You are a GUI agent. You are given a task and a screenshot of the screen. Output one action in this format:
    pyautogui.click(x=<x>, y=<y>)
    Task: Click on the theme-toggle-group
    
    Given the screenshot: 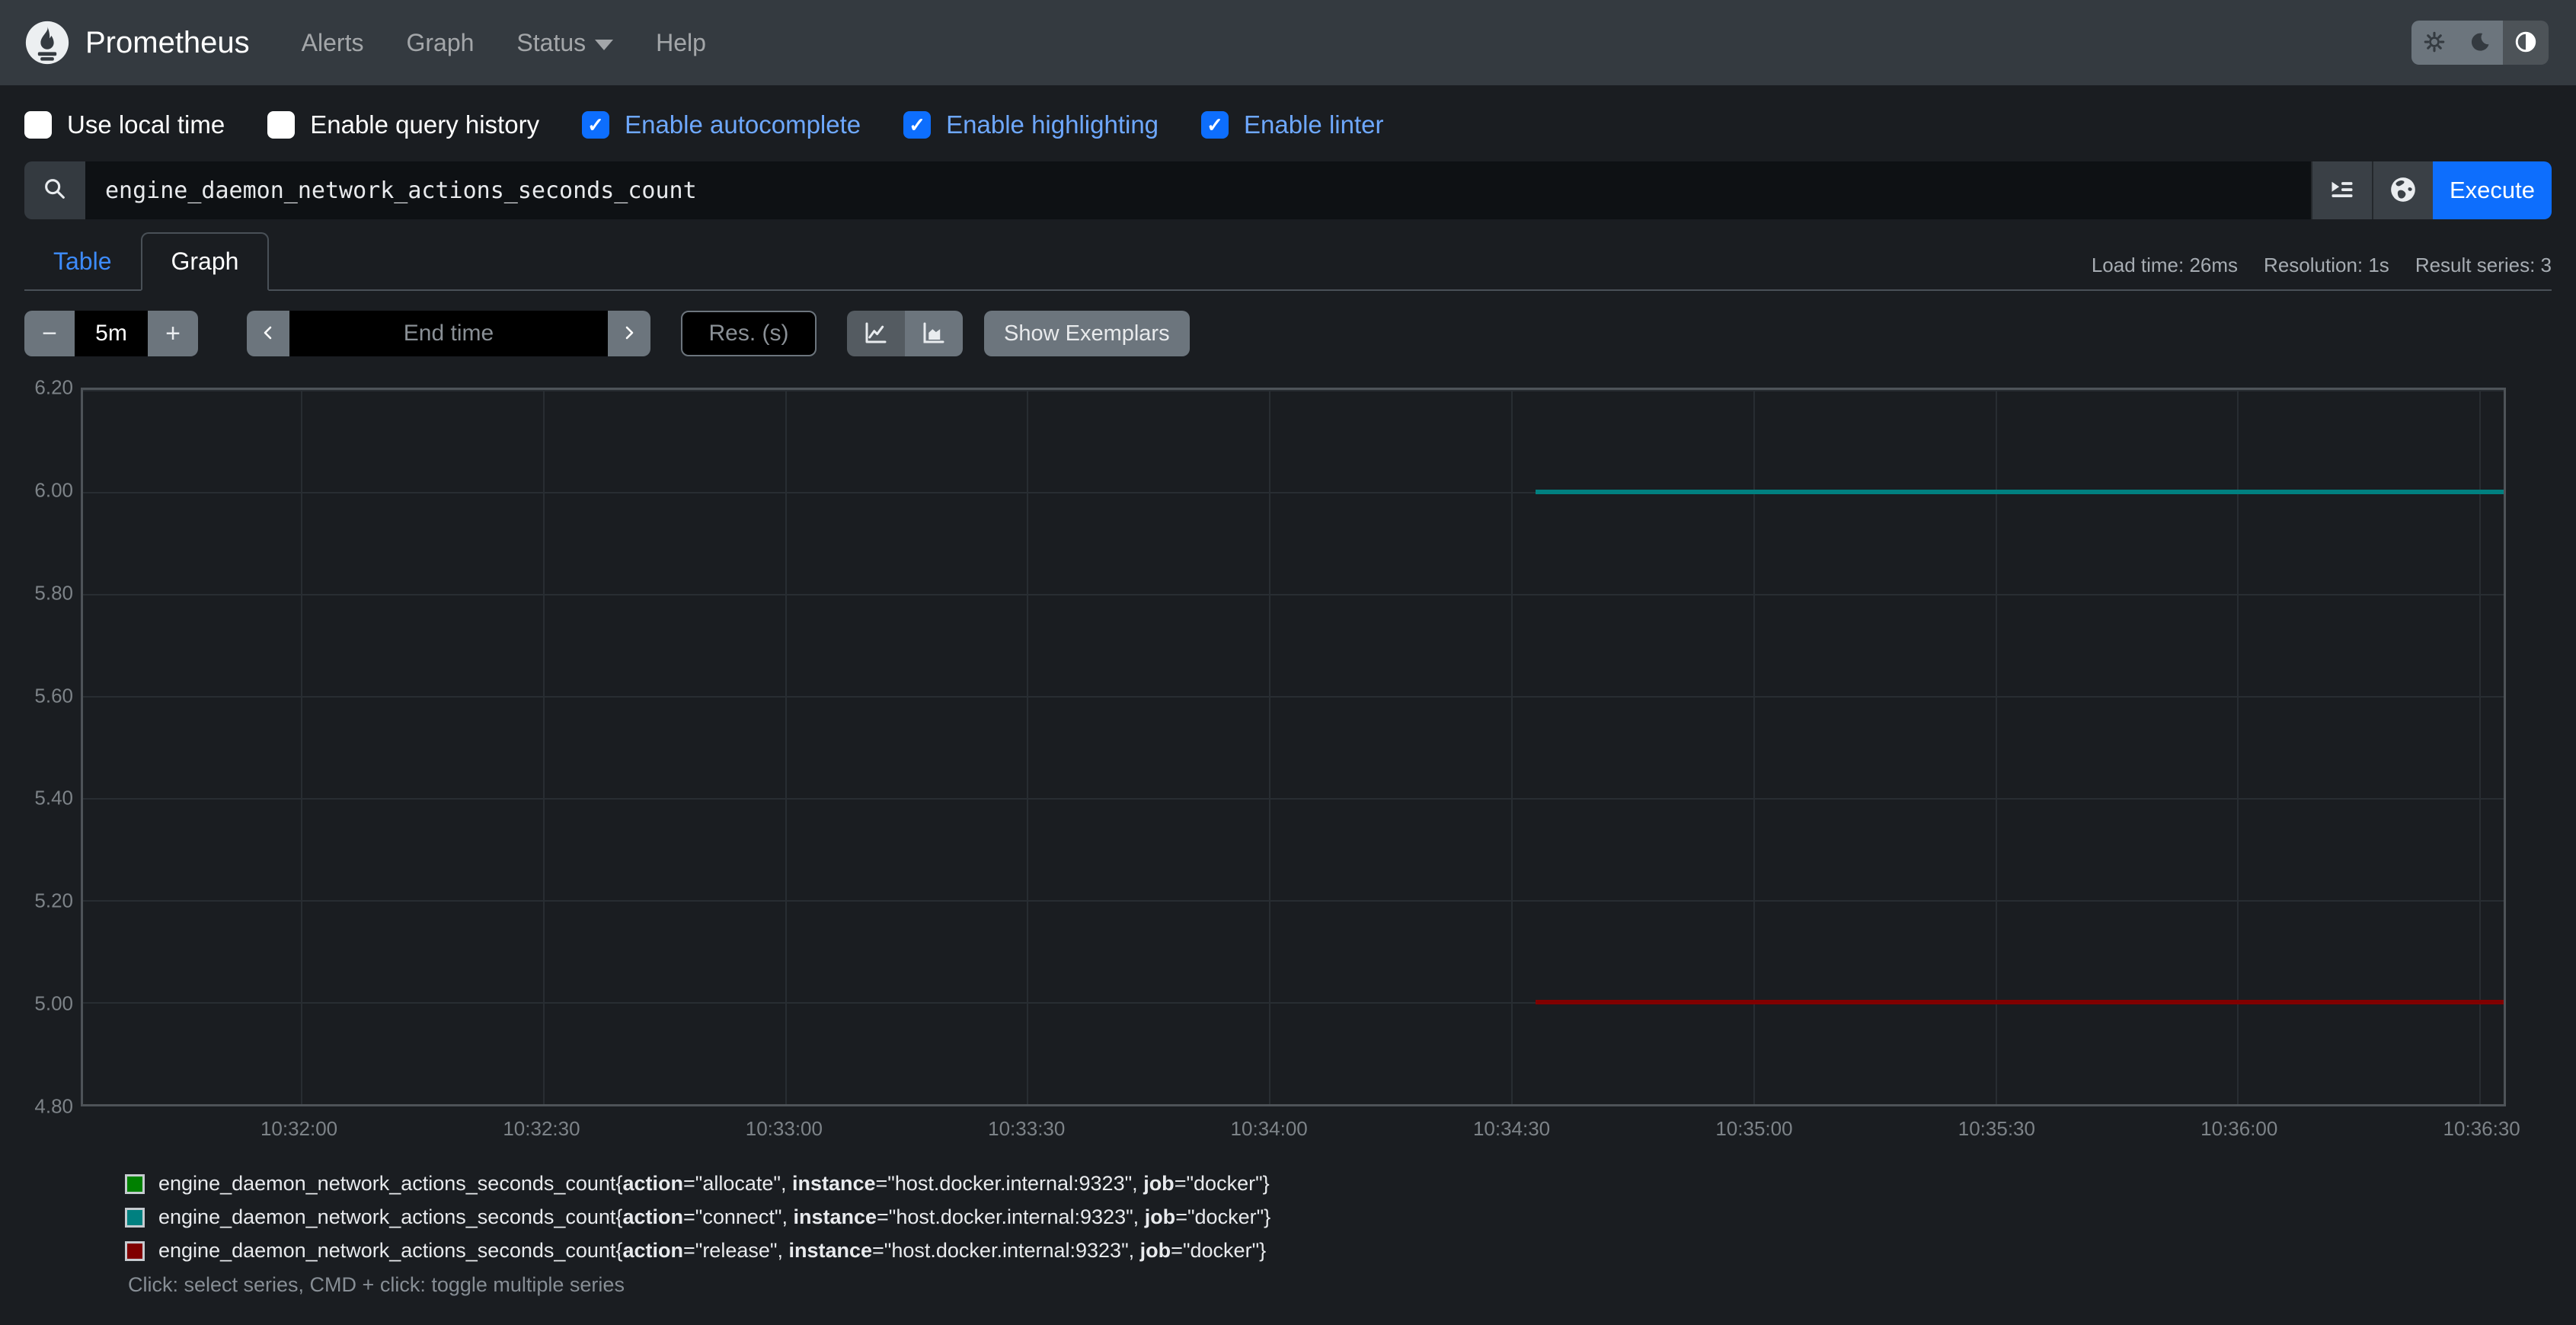 What is the action you would take?
    pyautogui.click(x=2480, y=43)
    